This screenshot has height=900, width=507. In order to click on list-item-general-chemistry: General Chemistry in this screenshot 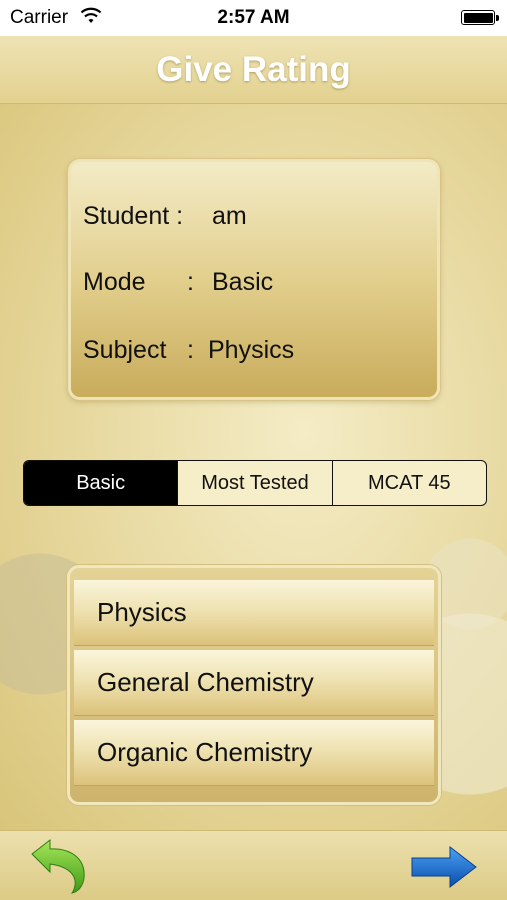, I will do `click(254, 683)`.